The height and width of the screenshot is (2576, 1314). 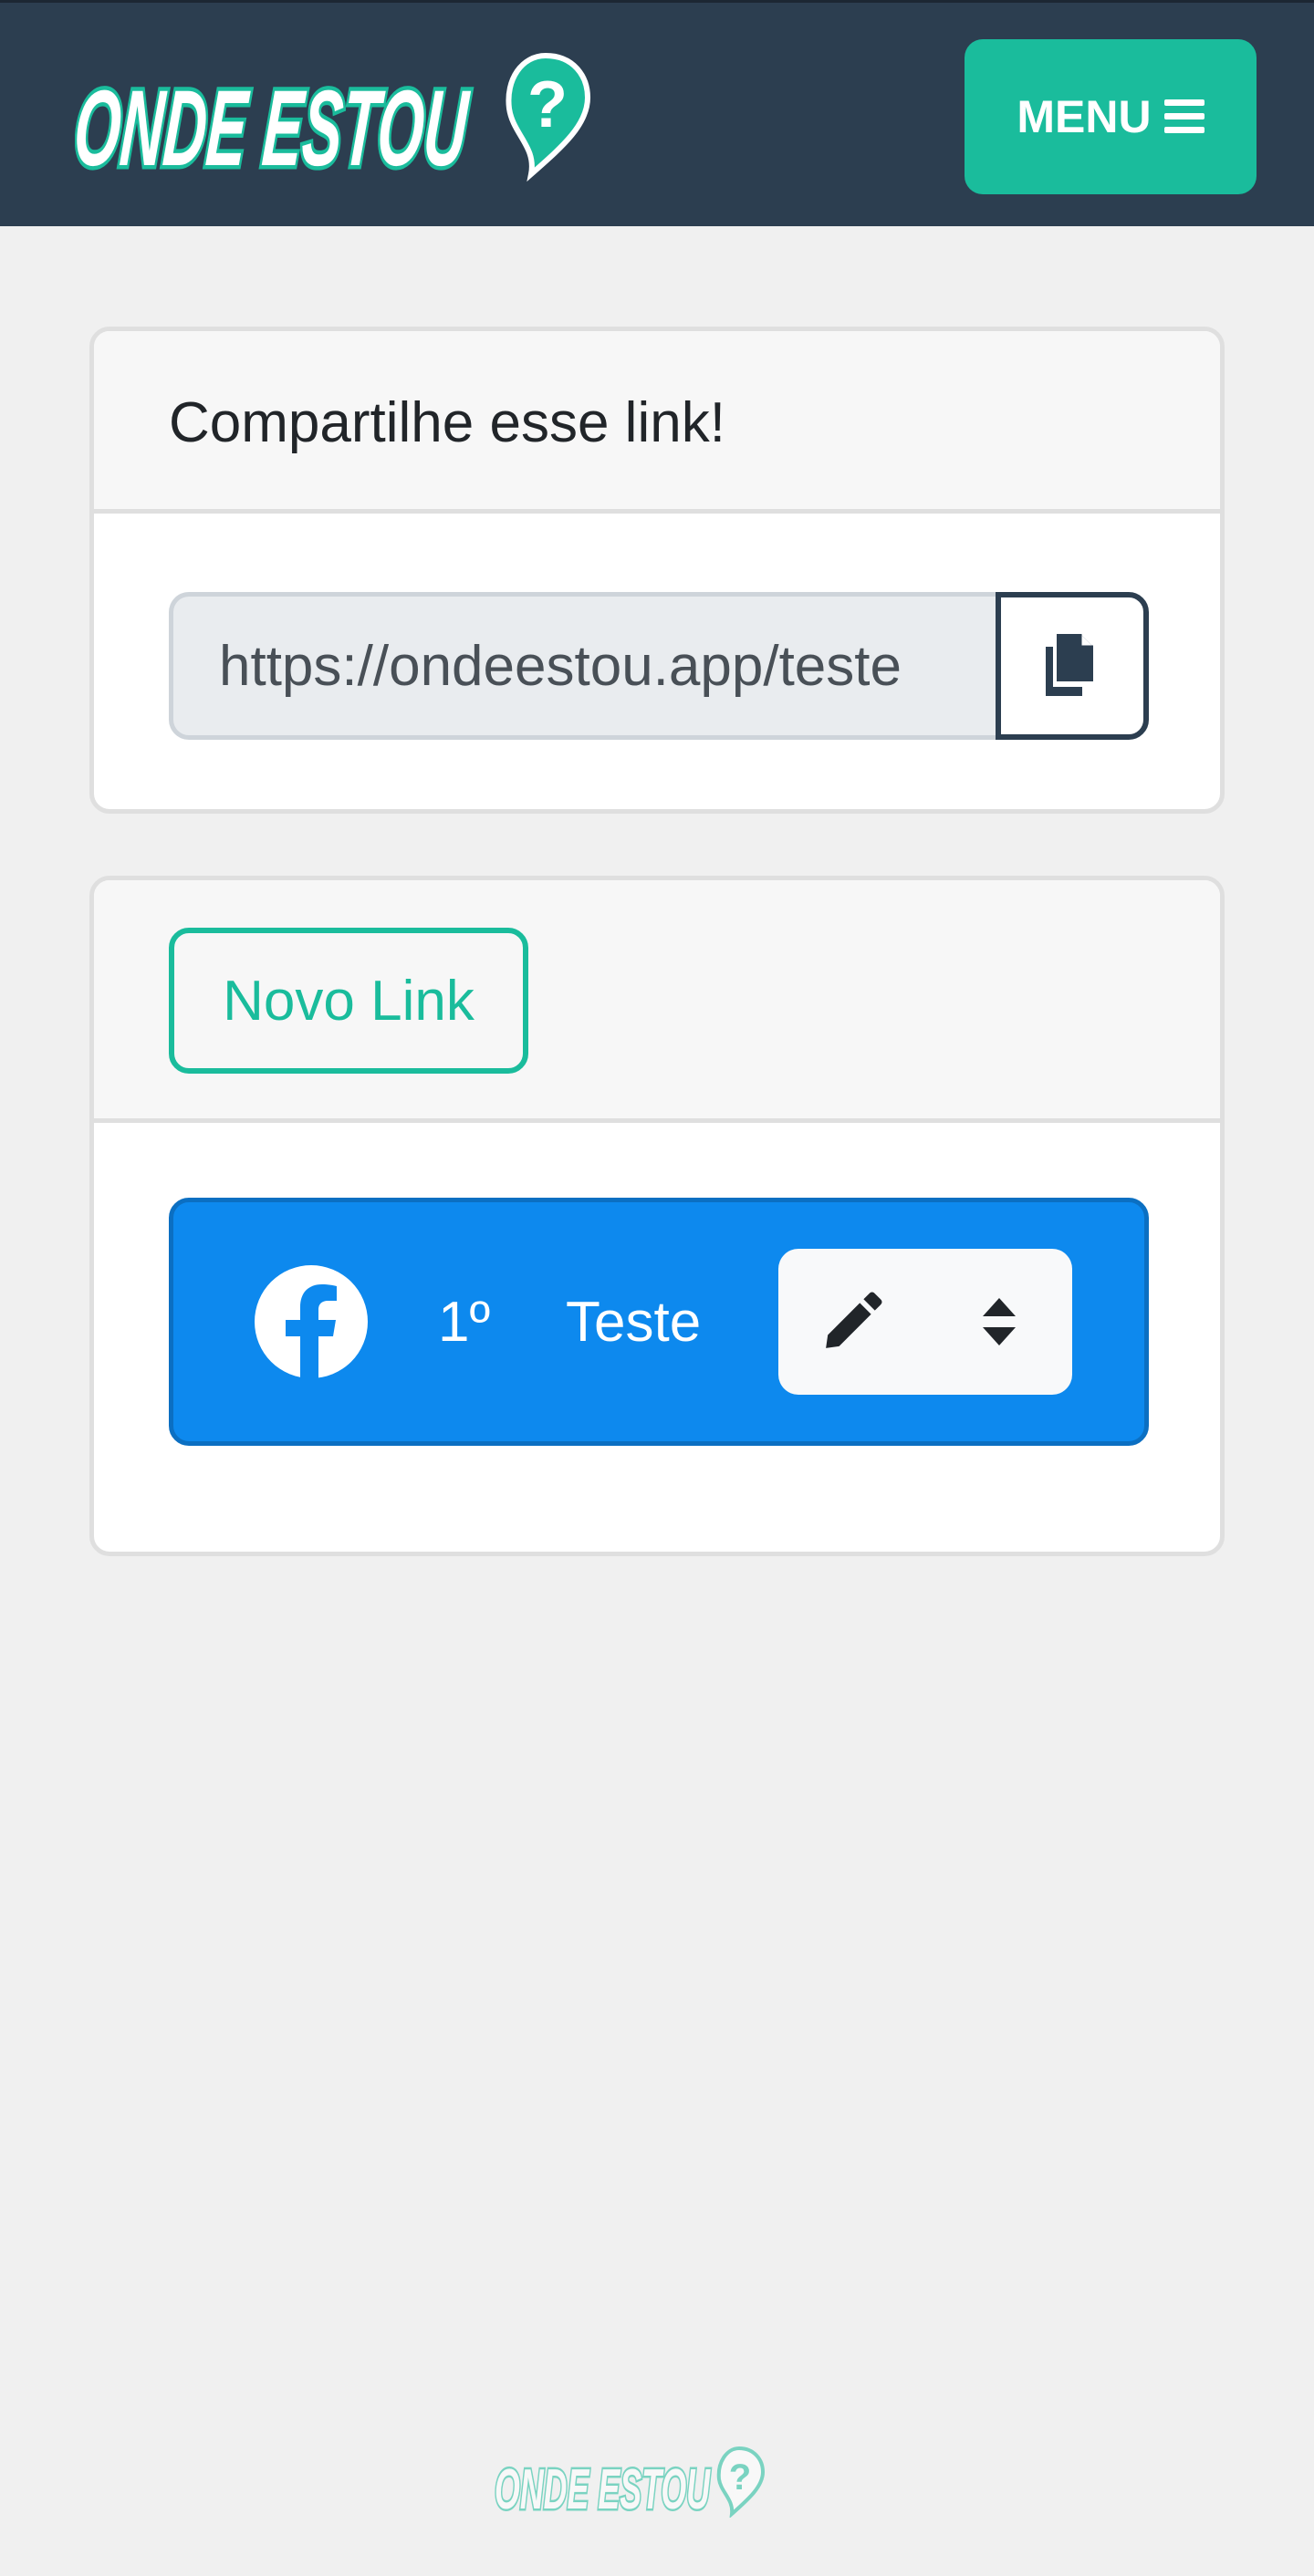 I want to click on reorder-link-button, so click(x=998, y=1322).